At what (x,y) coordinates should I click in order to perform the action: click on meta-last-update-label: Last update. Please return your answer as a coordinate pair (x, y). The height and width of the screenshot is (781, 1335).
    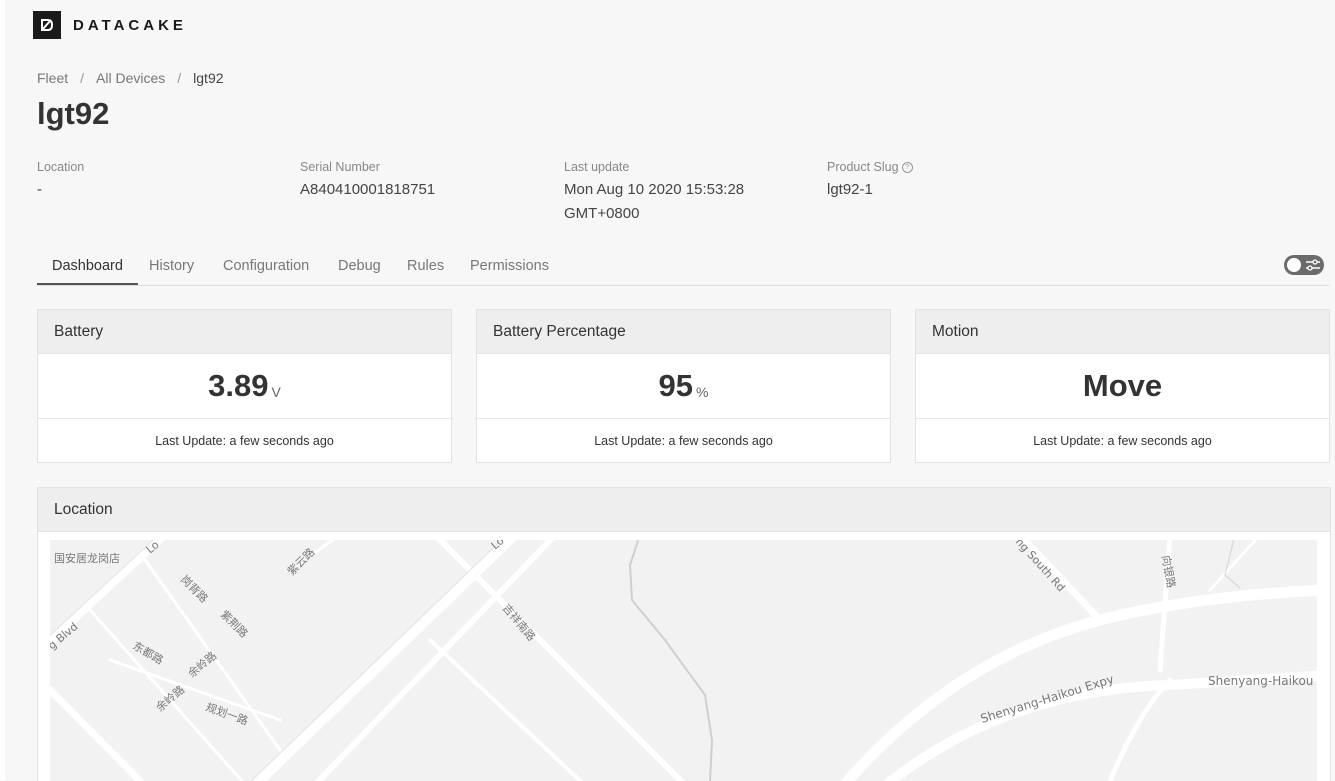
    Looking at the image, I should click on (597, 167).